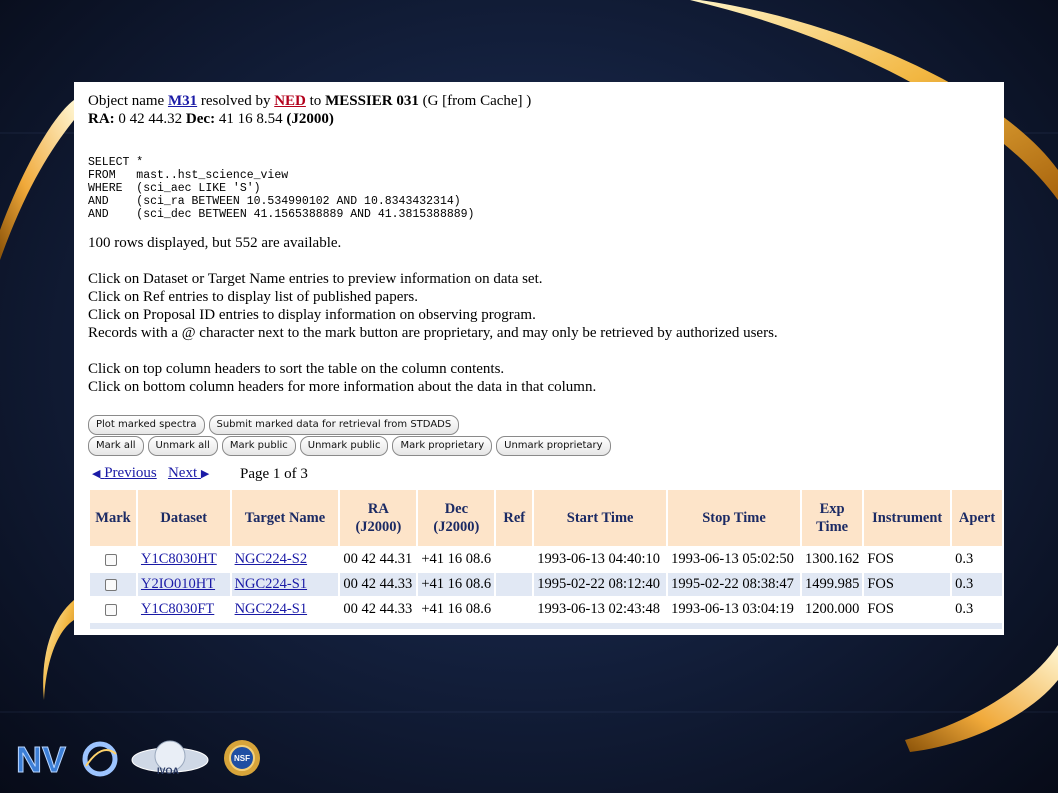  What do you see at coordinates (200, 119) in the screenshot?
I see `dec-label: Dec:` at bounding box center [200, 119].